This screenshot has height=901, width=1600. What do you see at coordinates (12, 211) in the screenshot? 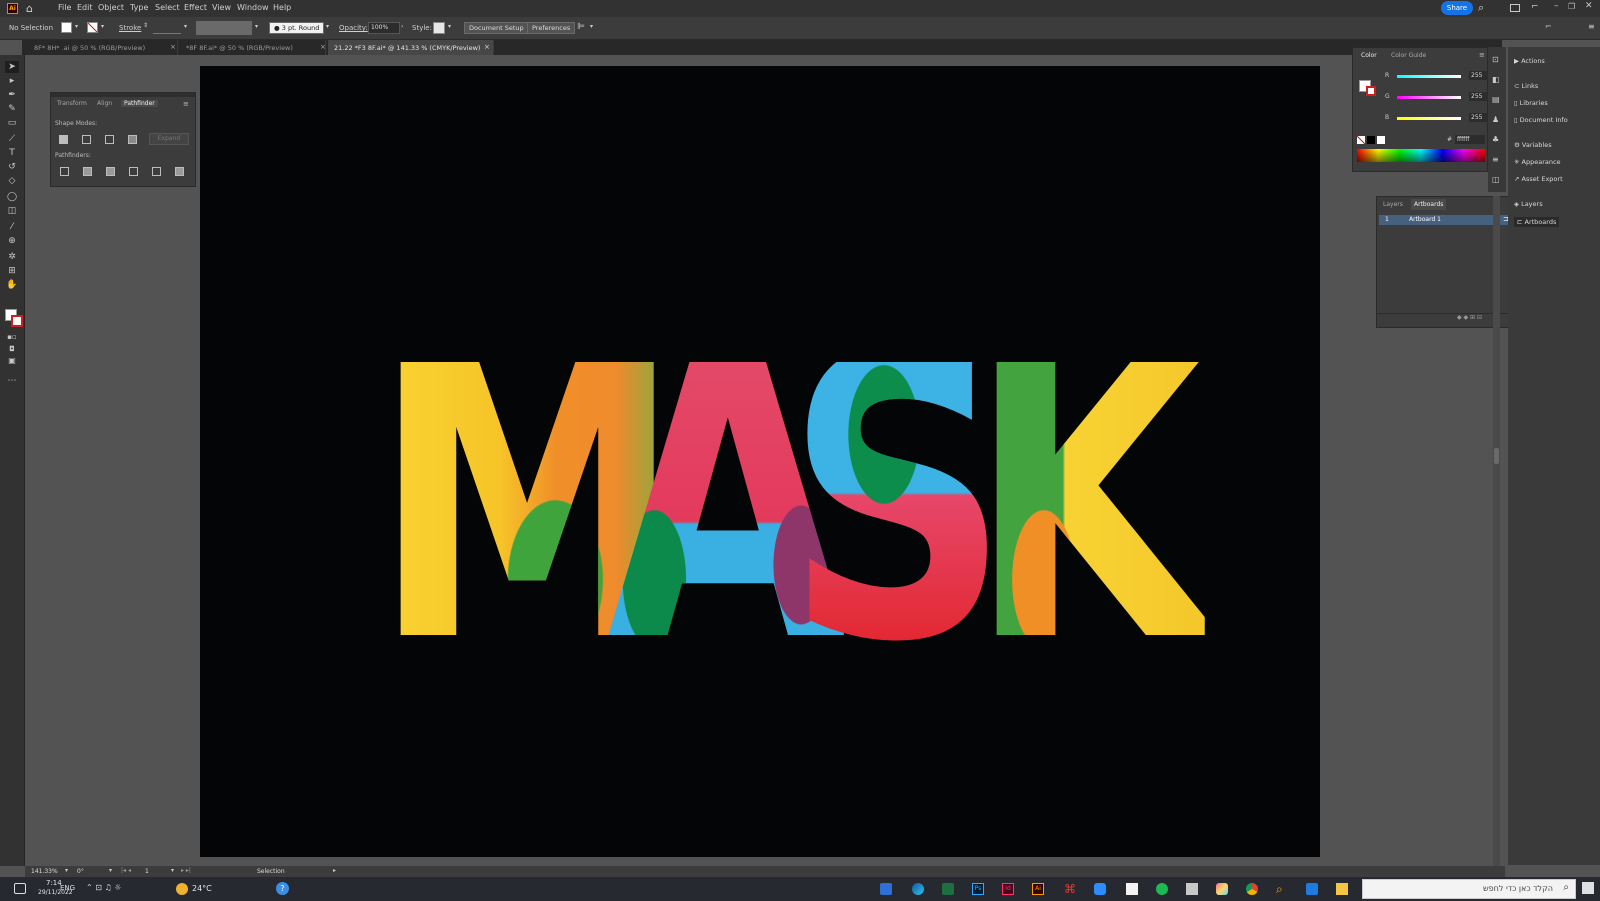
I see `scale-tool-icon: ◫` at bounding box center [12, 211].